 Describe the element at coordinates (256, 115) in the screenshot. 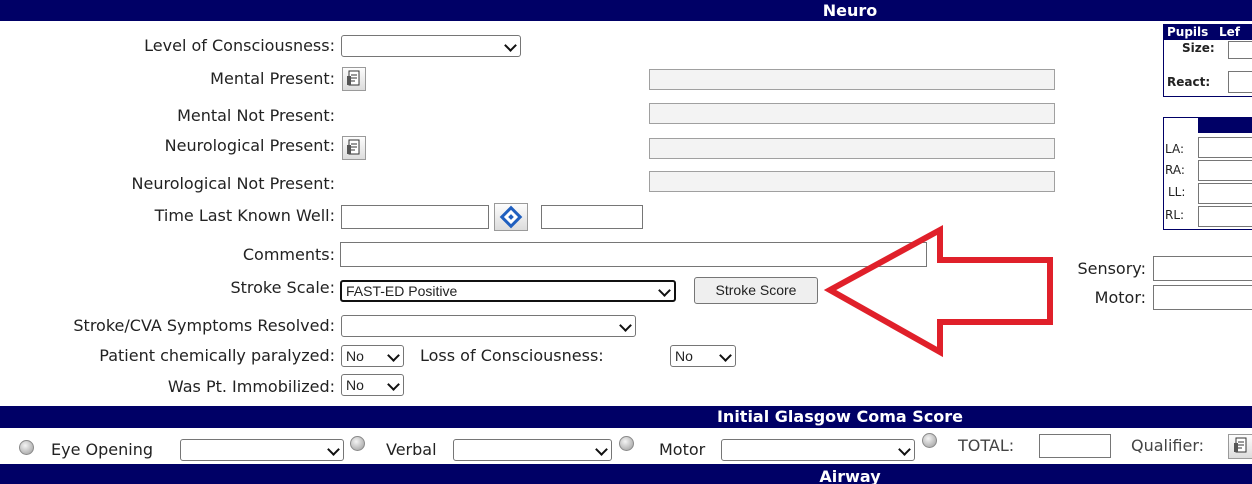

I see `mental-not-present-label: Mental Not Present:` at that location.